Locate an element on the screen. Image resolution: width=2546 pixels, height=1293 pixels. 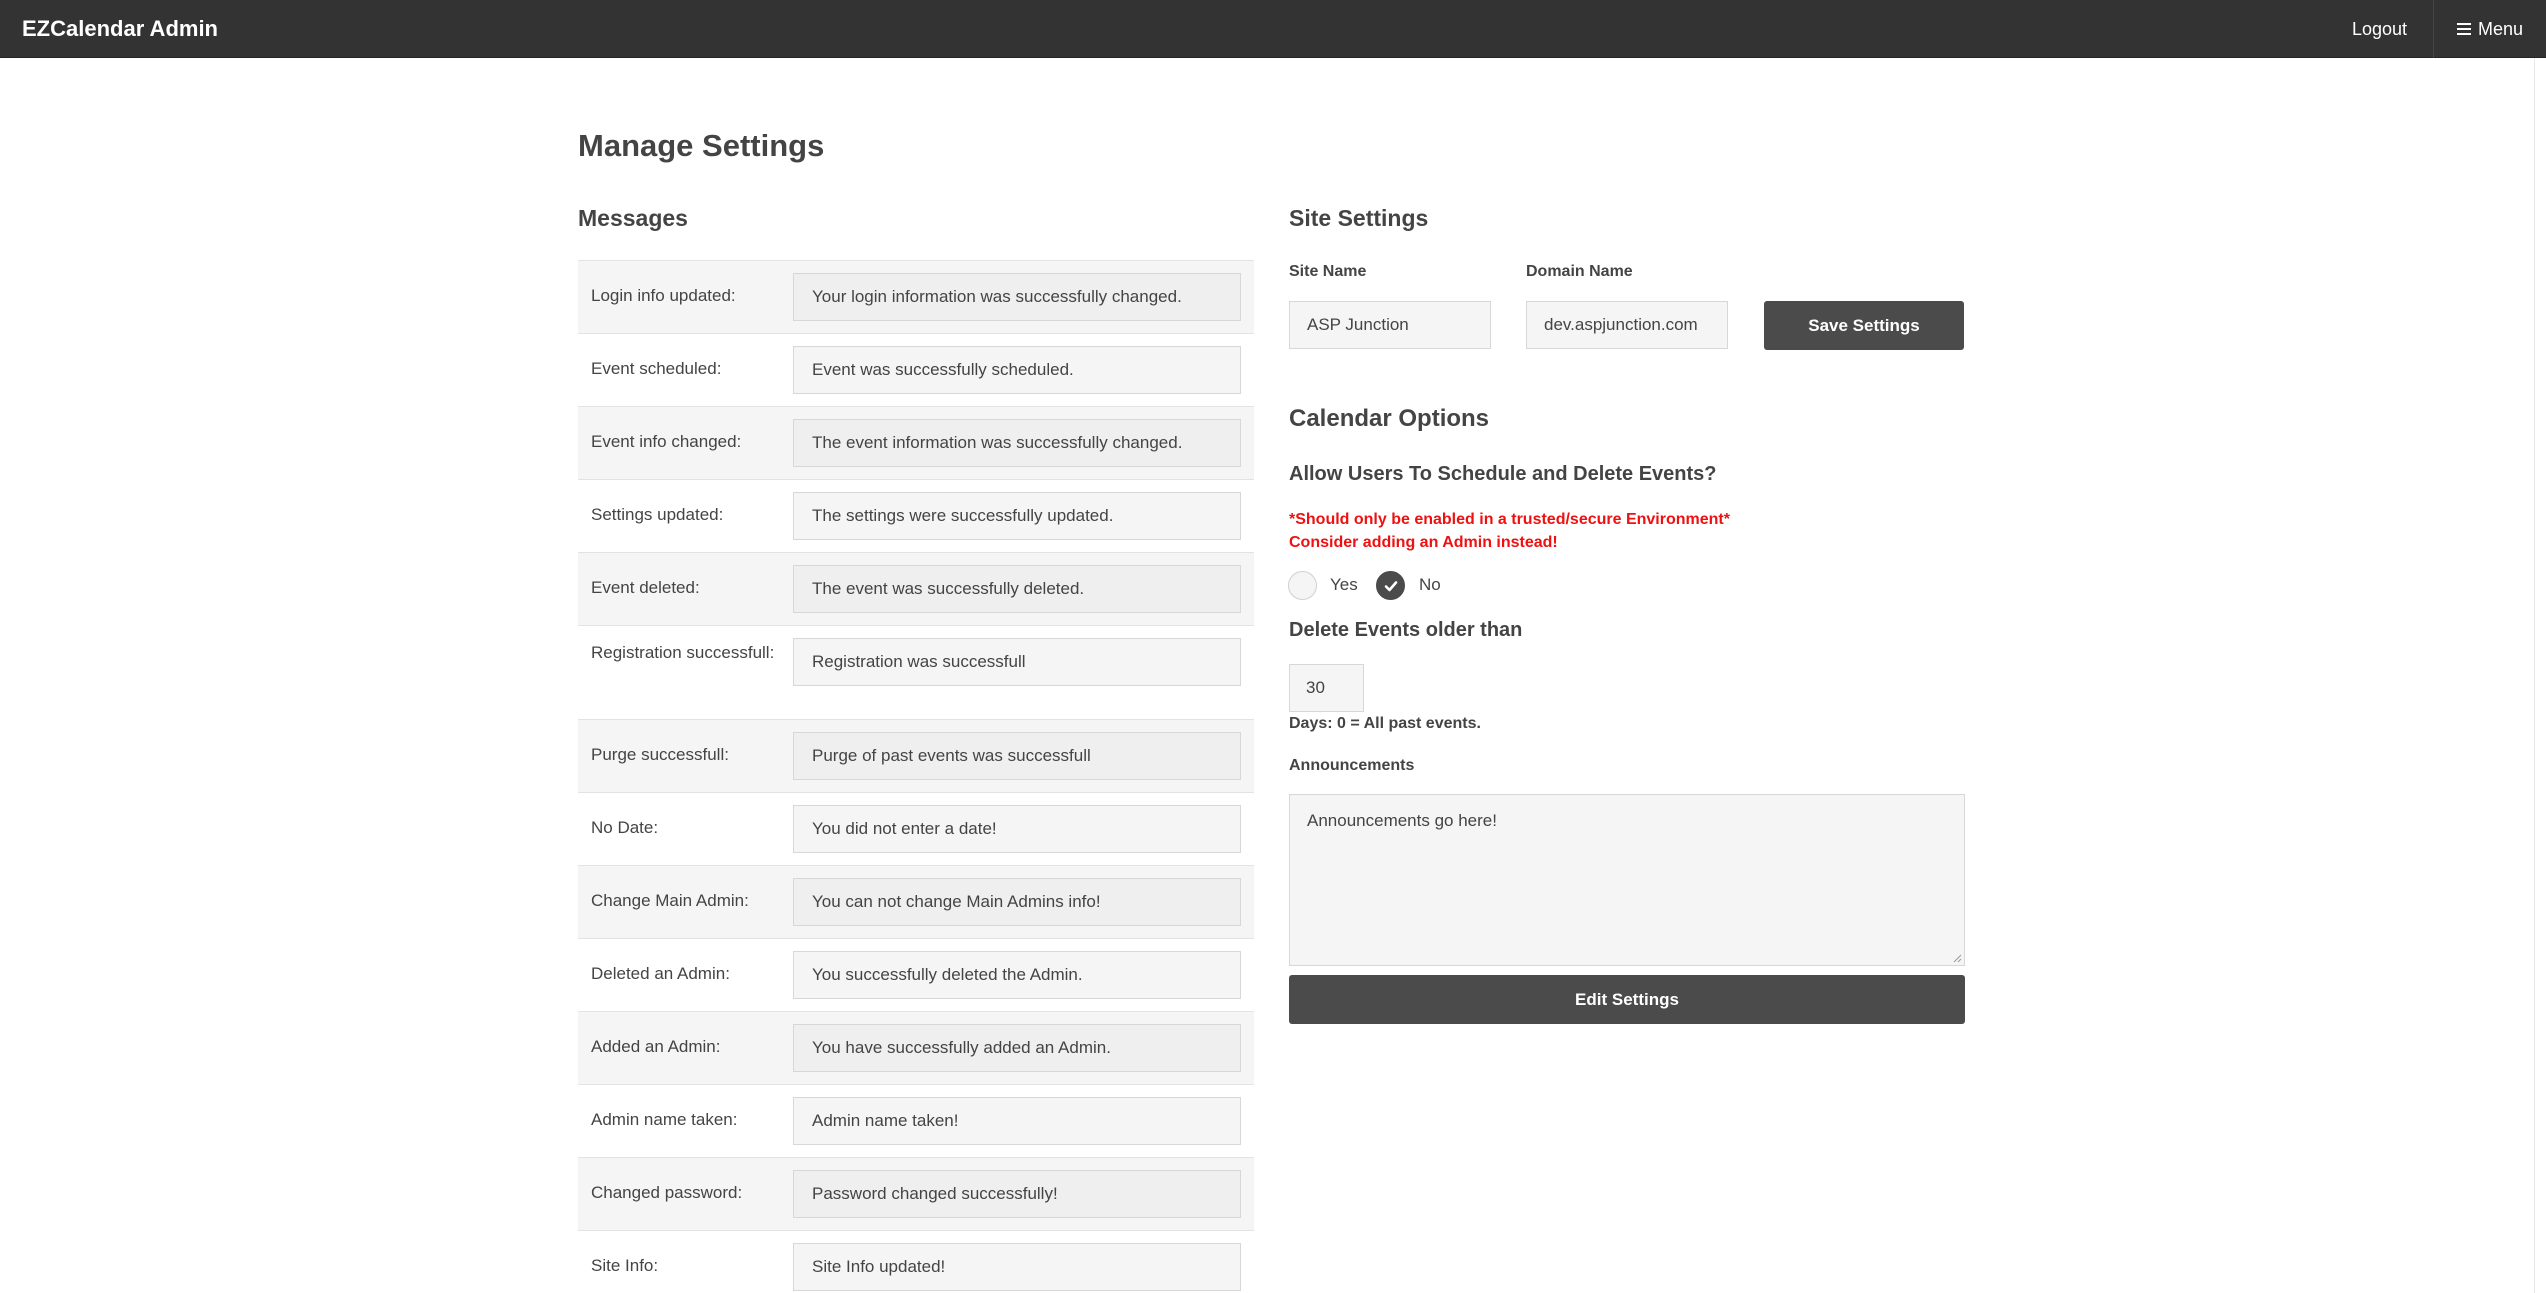
yes-radio is located at coordinates (1302, 585).